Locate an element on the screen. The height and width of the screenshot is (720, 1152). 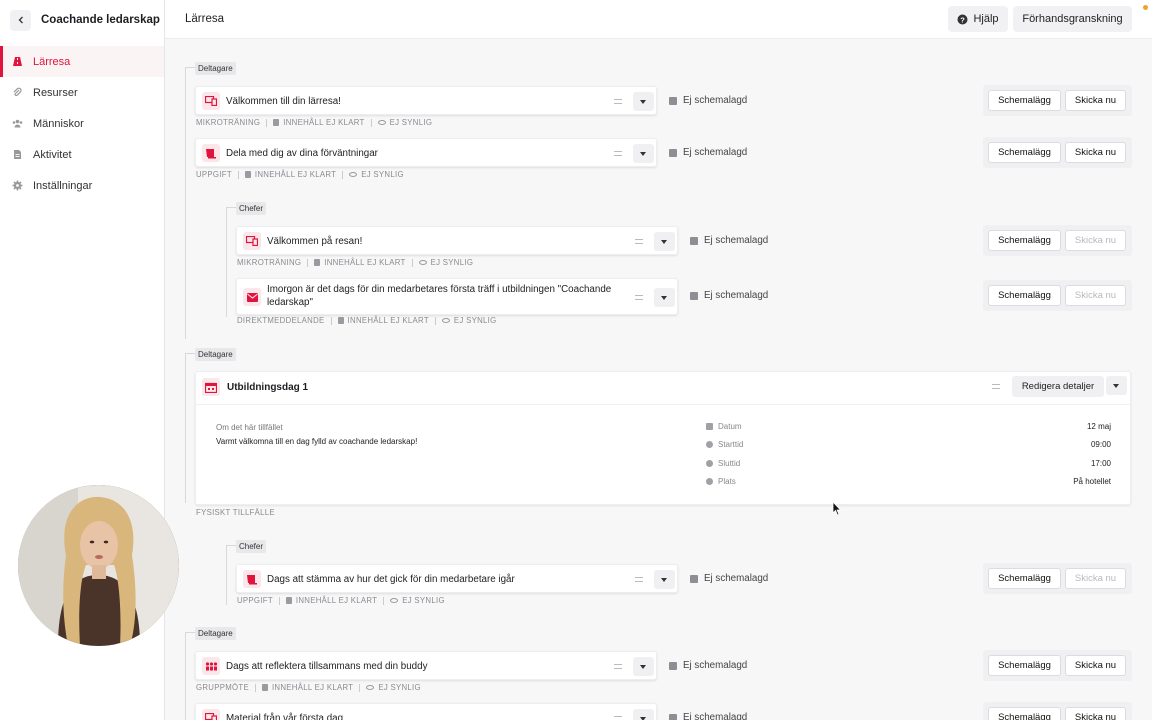
back-button is located at coordinates (20, 20).